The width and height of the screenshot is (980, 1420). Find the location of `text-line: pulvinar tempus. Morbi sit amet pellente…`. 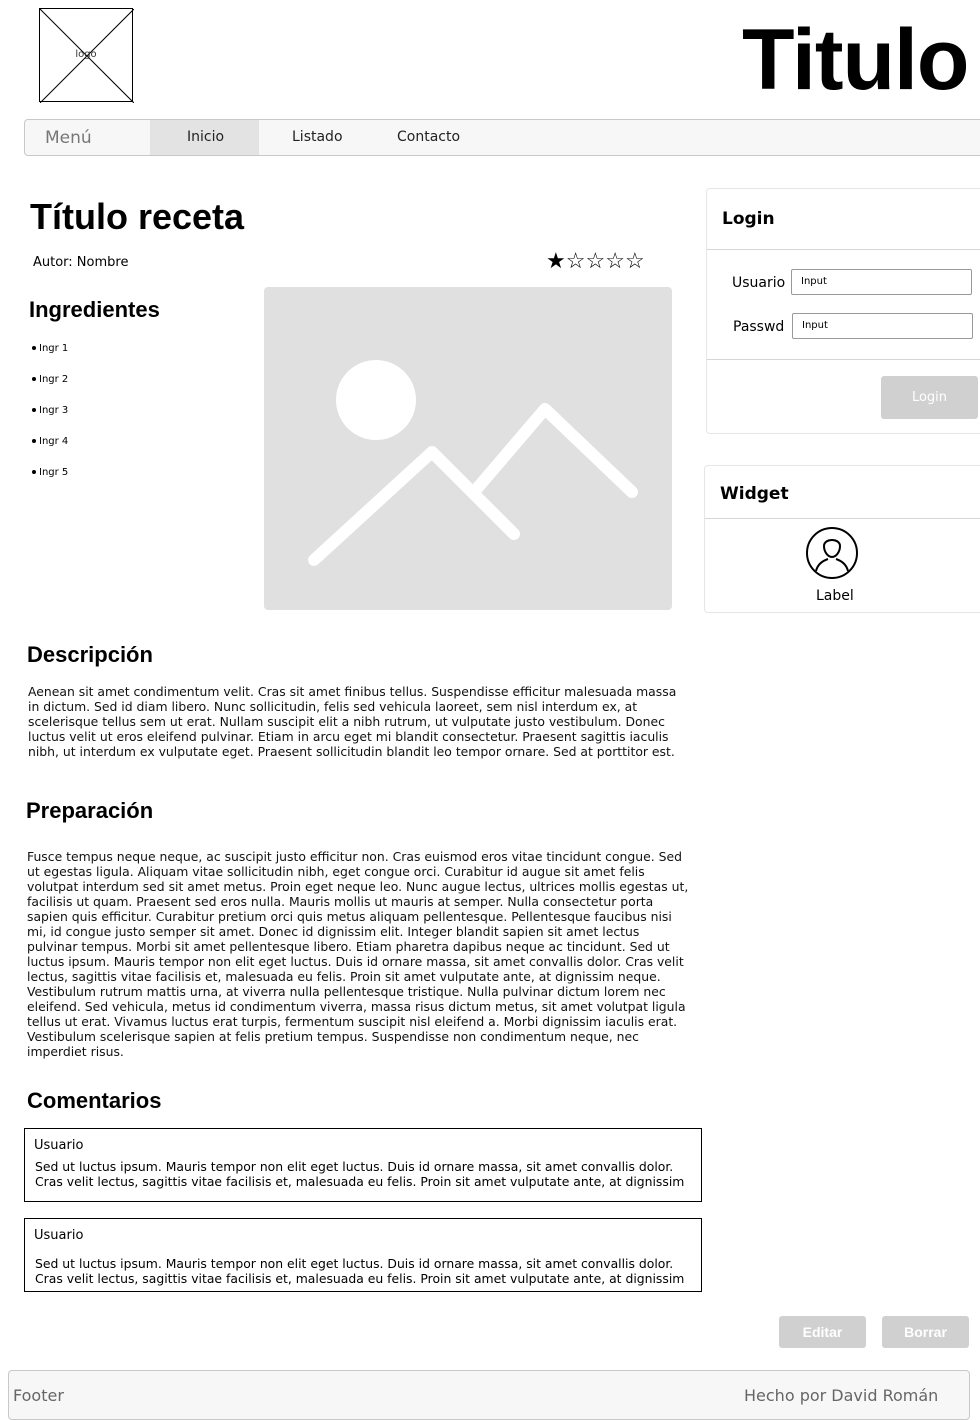

text-line: pulvinar tempus. Morbi sit amet pellente… is located at coordinates (348, 946).